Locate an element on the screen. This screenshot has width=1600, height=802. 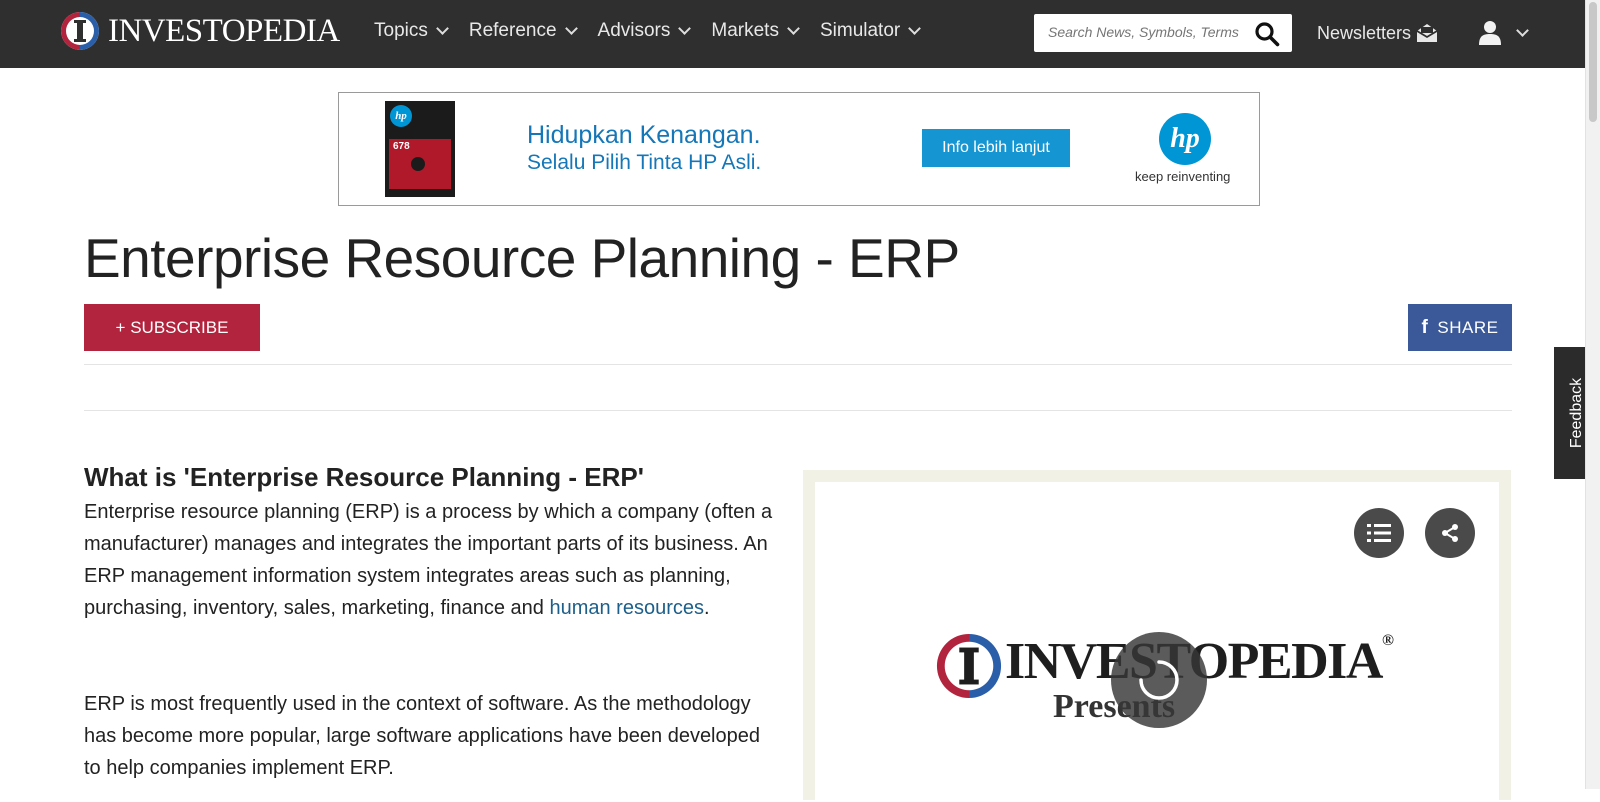
facebook-share-button: f SHARE is located at coordinates (1460, 327).